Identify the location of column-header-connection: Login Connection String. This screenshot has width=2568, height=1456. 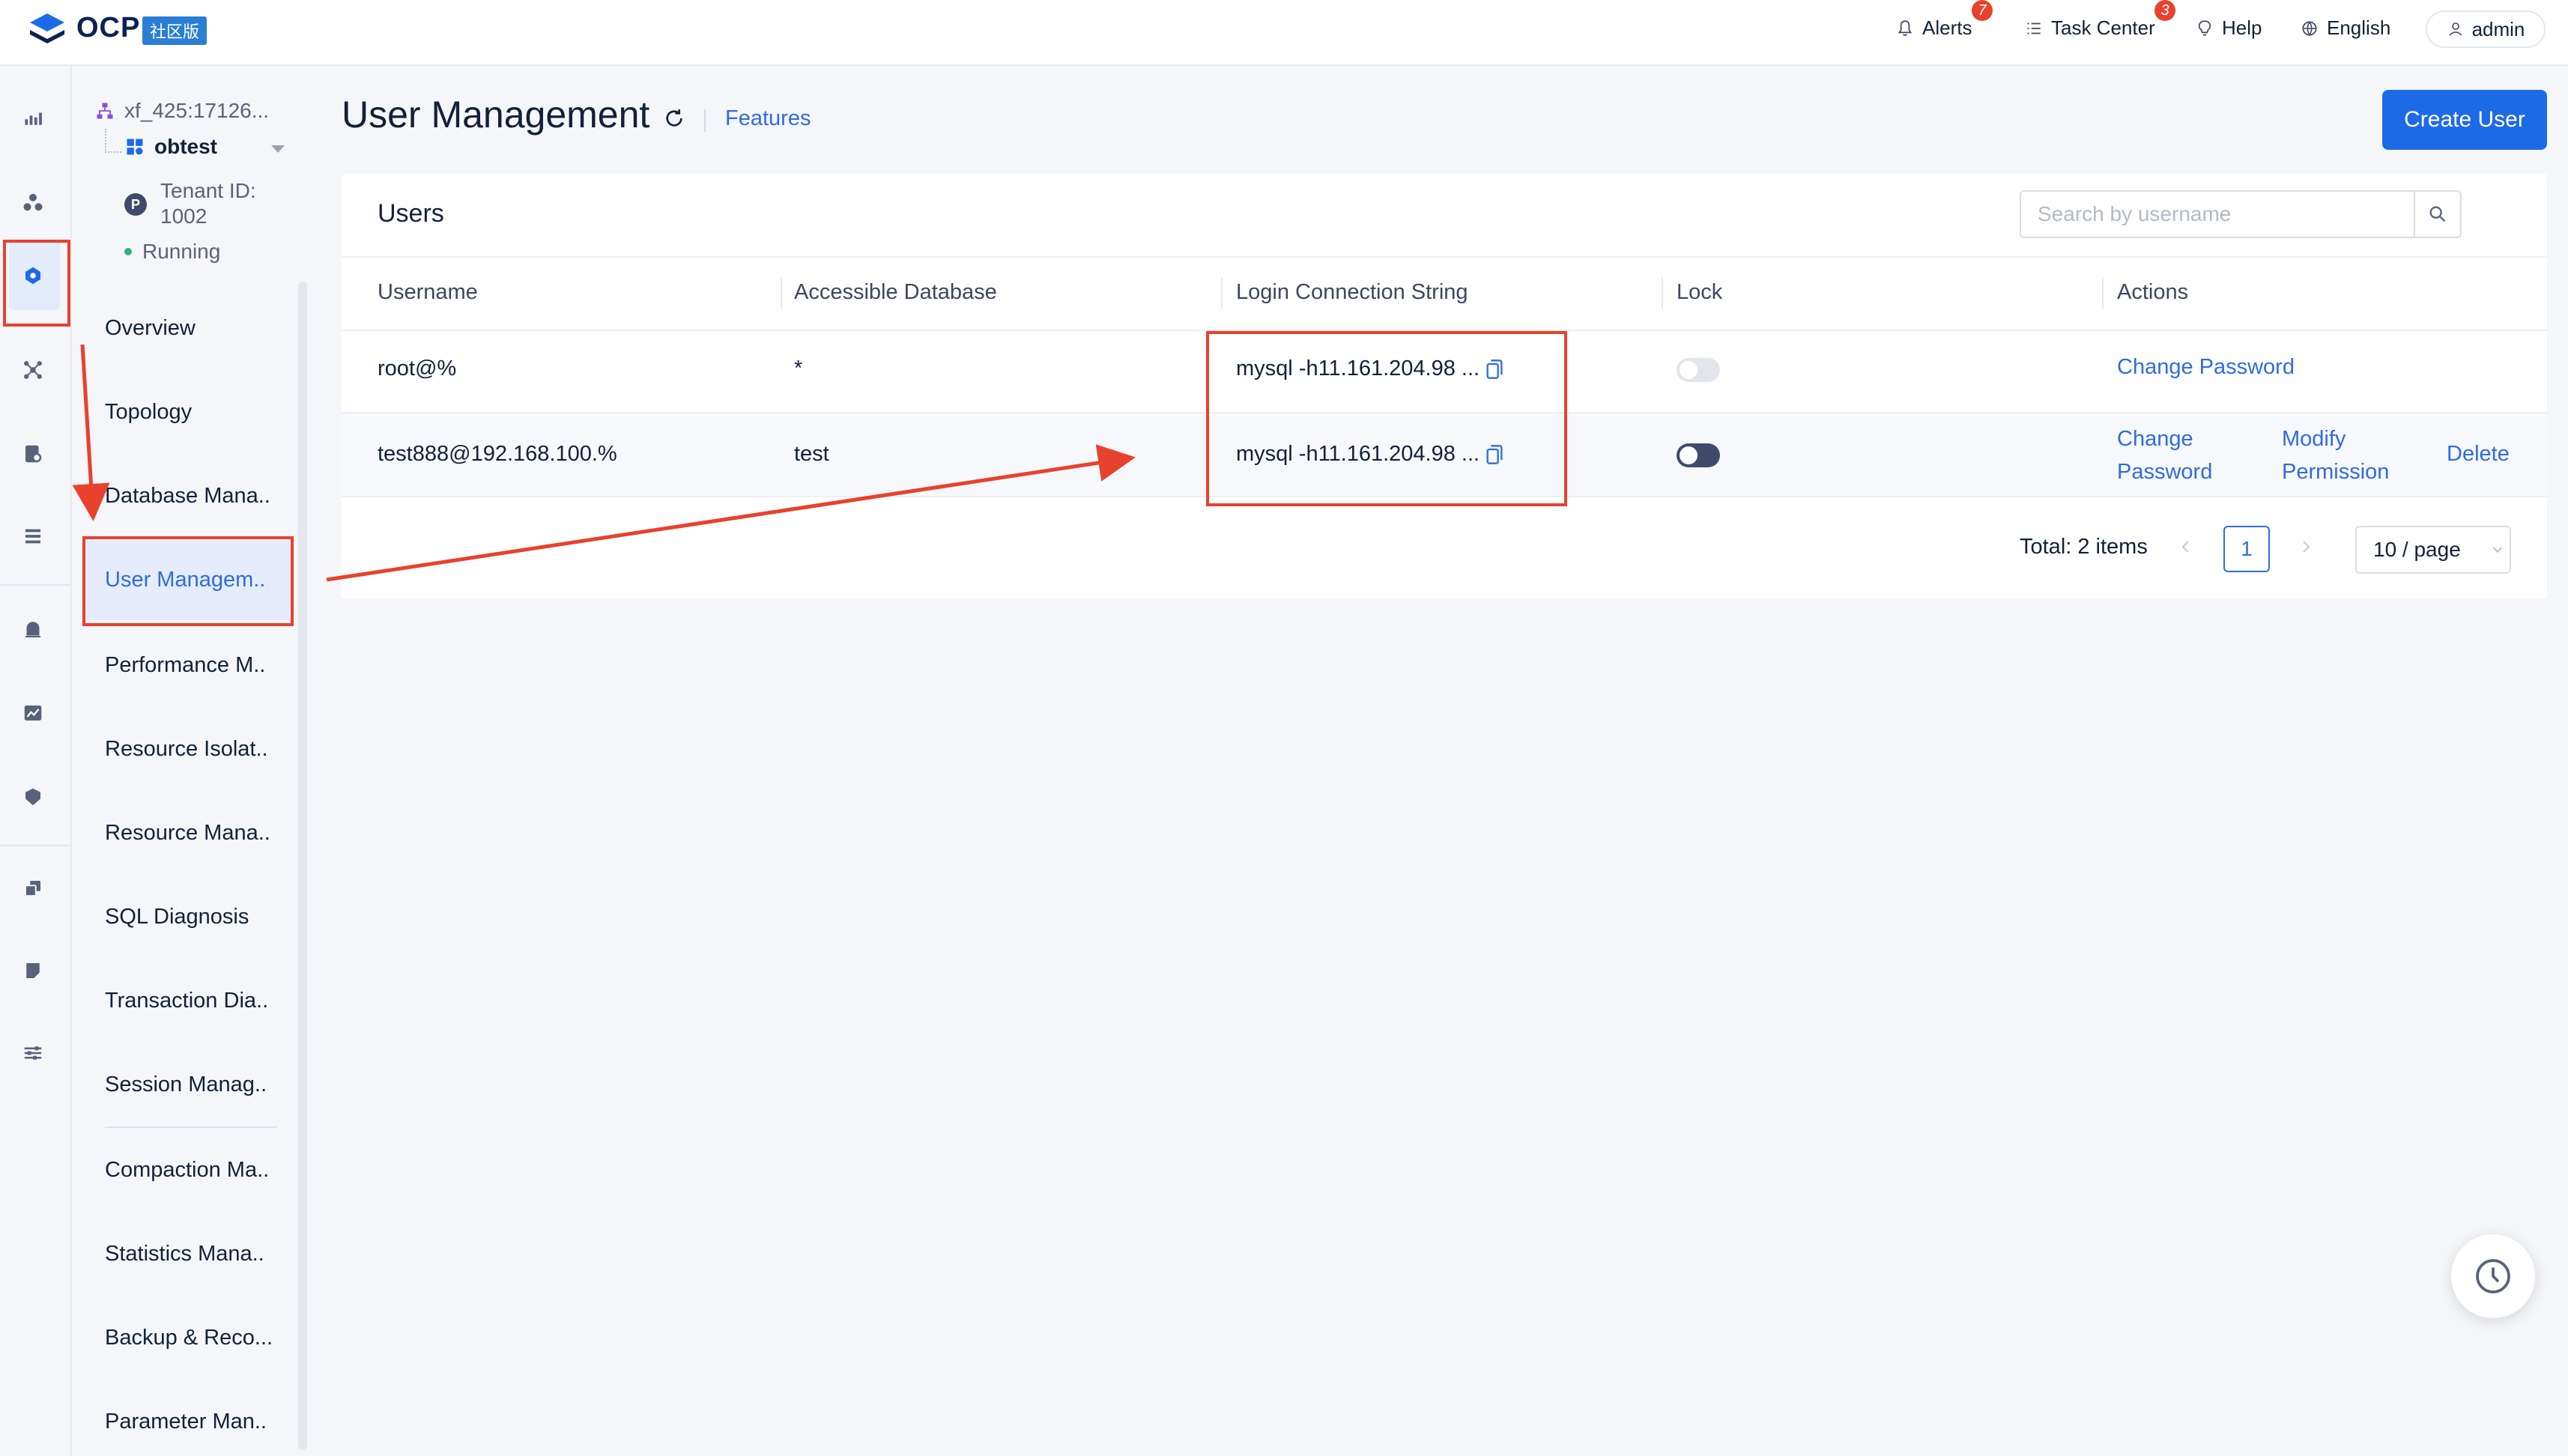
(1352, 292).